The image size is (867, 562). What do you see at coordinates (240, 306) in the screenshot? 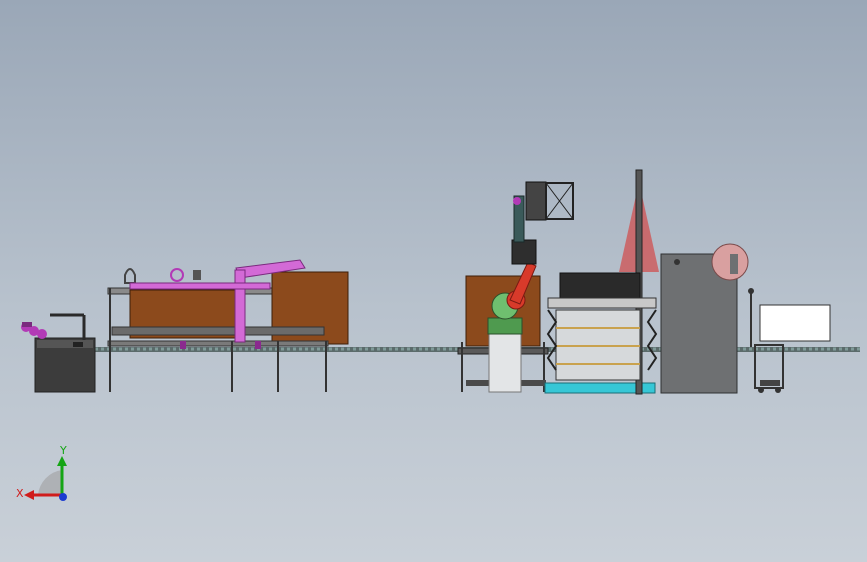
I see `gantry-column` at bounding box center [240, 306].